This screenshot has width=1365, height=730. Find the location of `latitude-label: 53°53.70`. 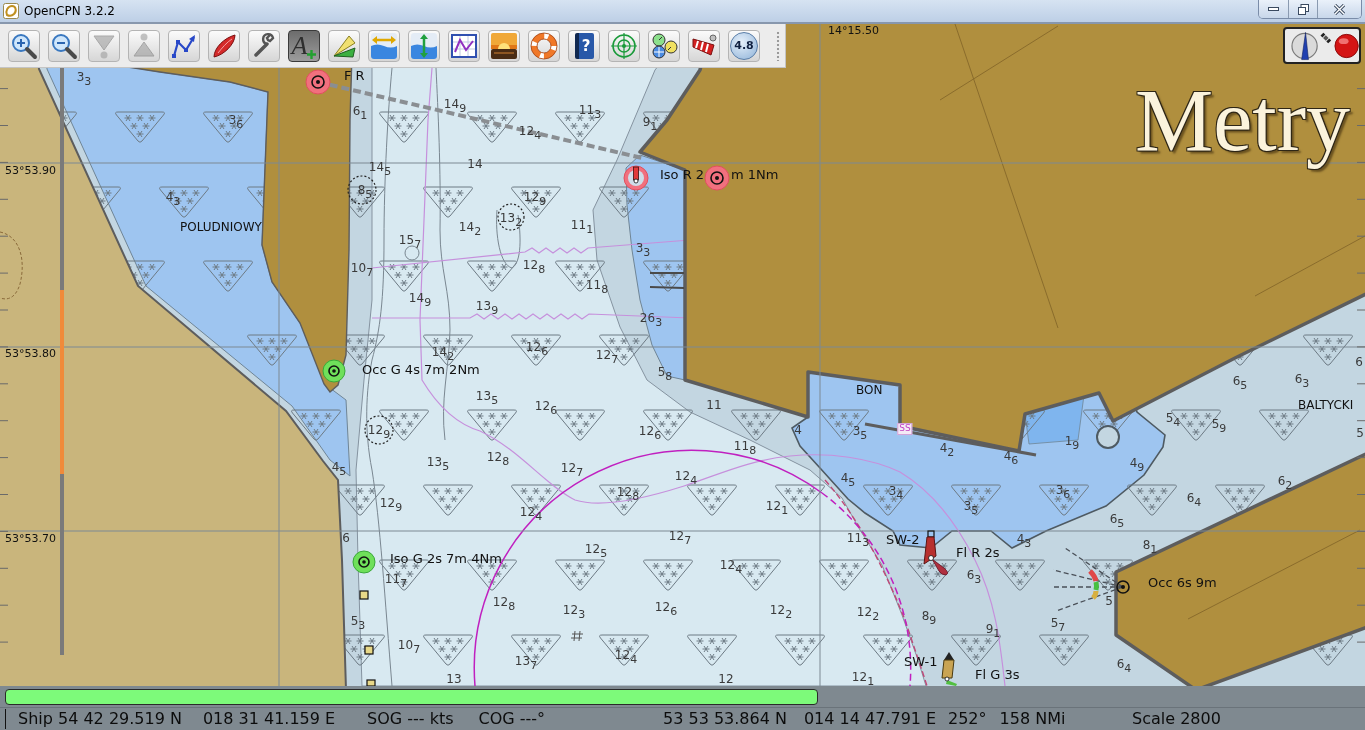

latitude-label: 53°53.70 is located at coordinates (30, 539).